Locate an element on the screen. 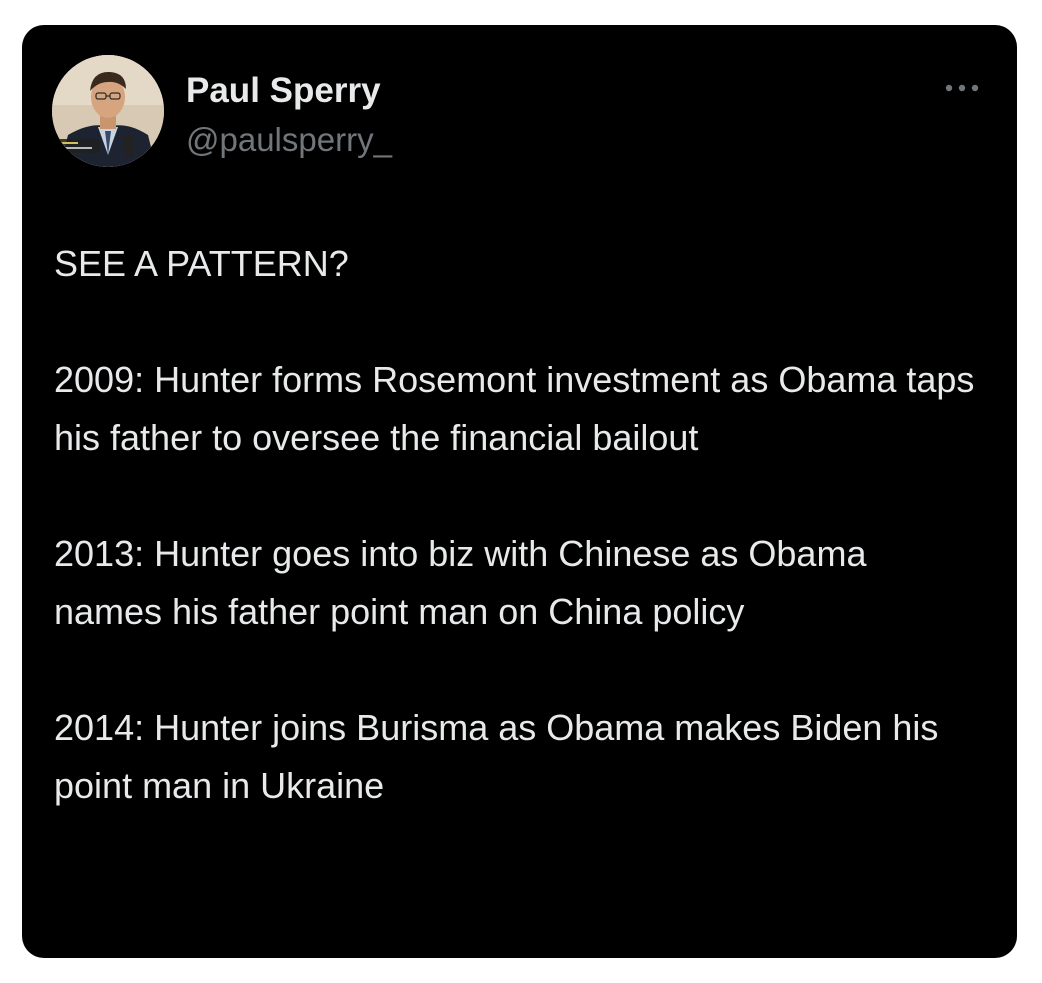  author-avatar is located at coordinates (108, 111).